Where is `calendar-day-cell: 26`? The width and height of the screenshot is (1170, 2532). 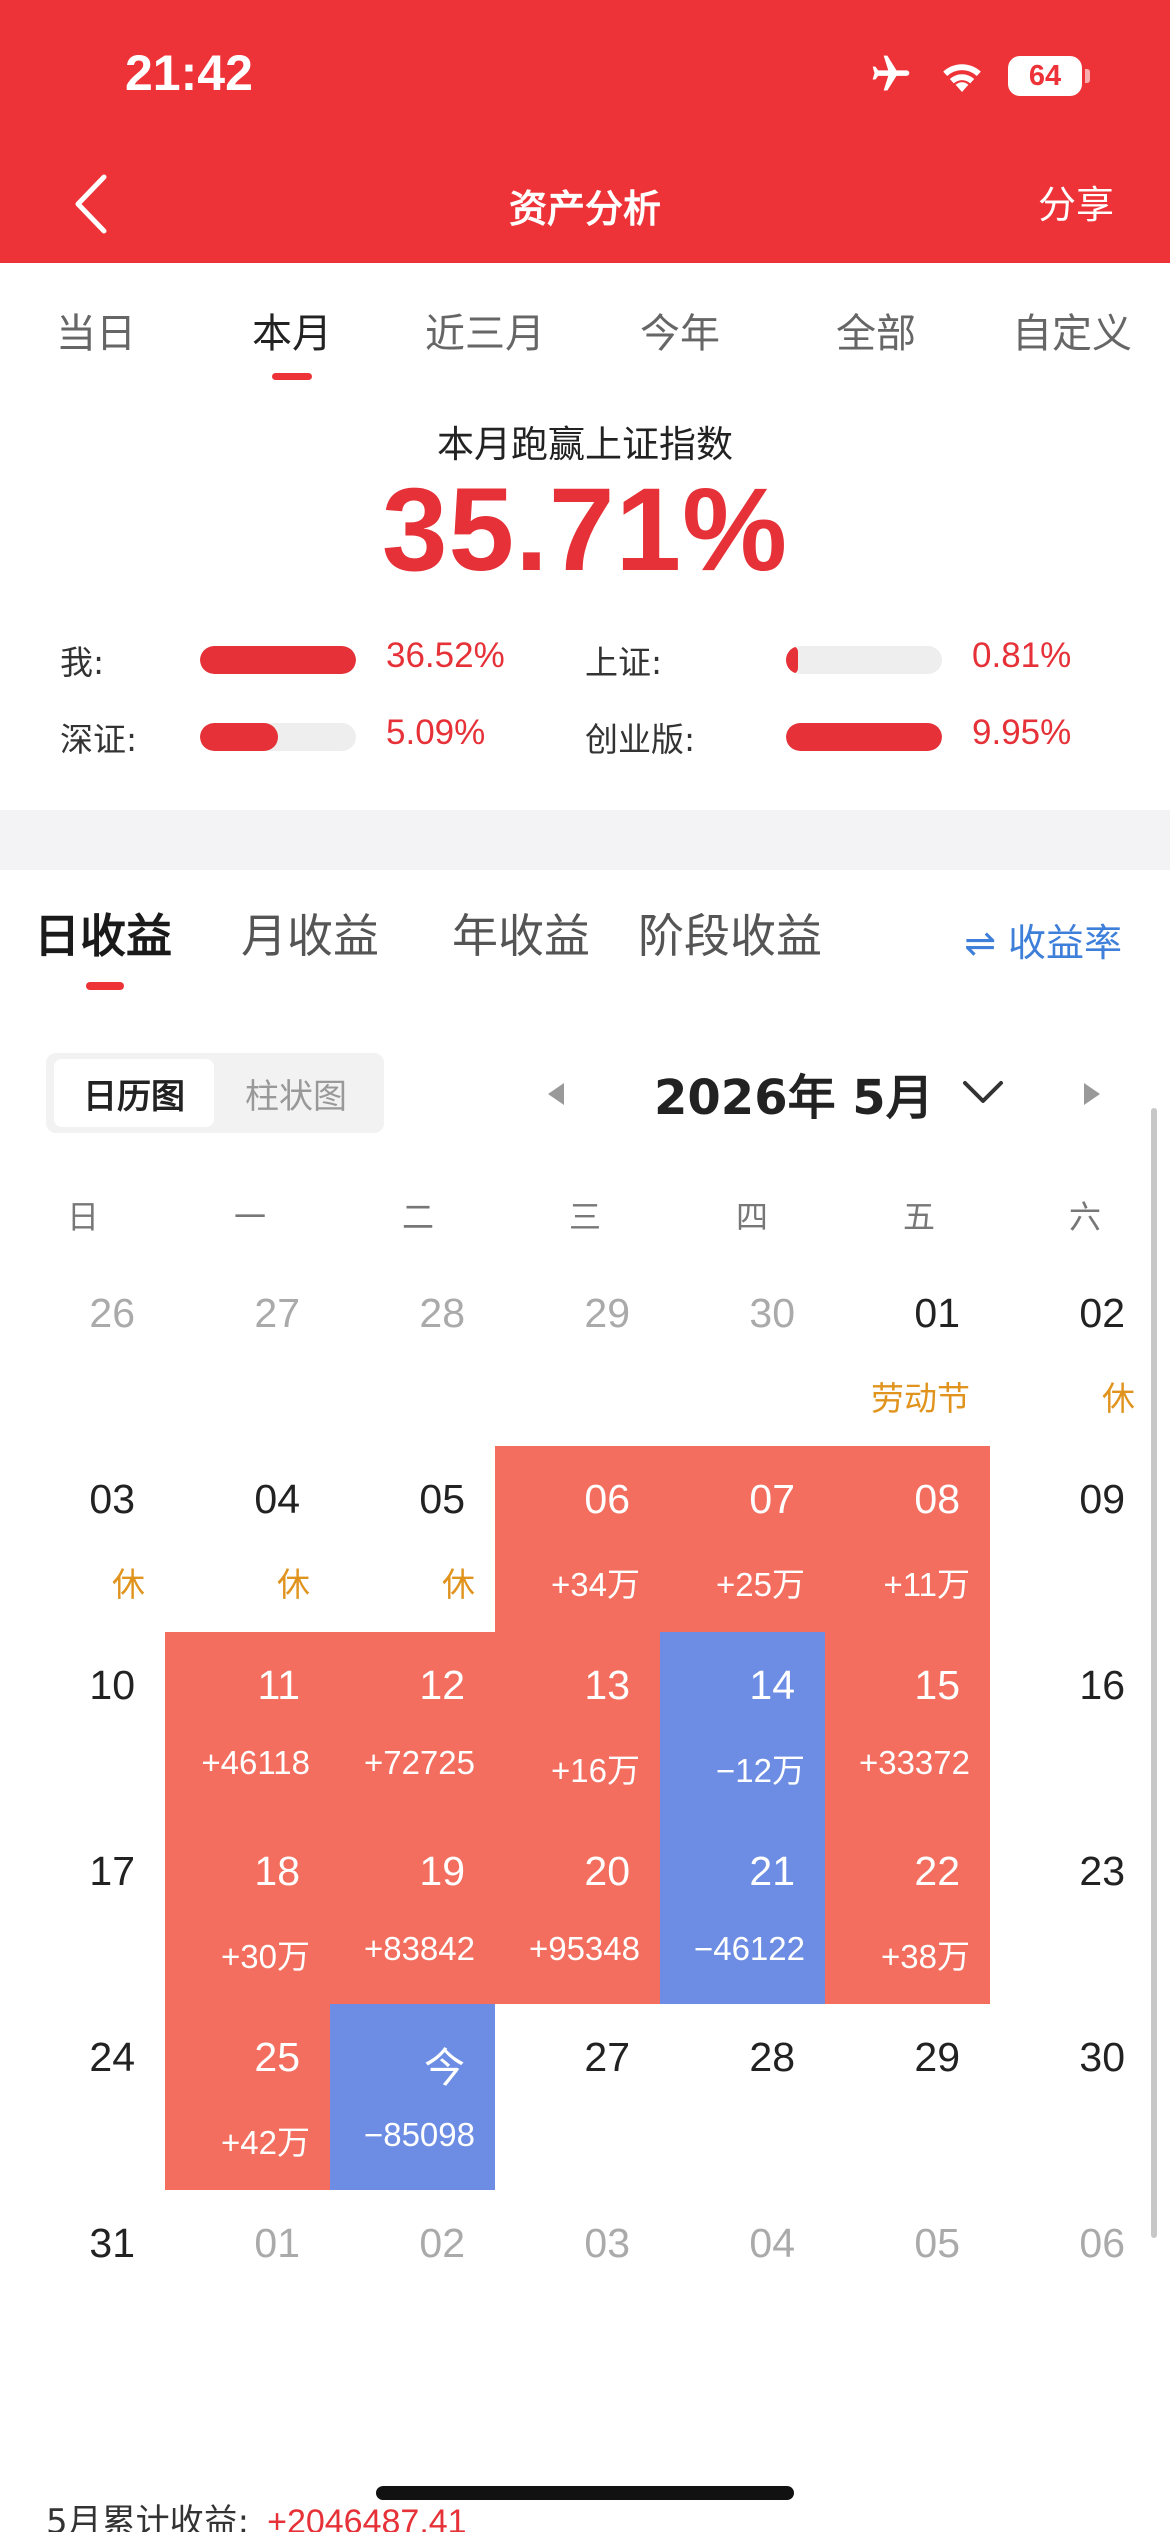
calendar-day-cell: 26 is located at coordinates (82, 1353).